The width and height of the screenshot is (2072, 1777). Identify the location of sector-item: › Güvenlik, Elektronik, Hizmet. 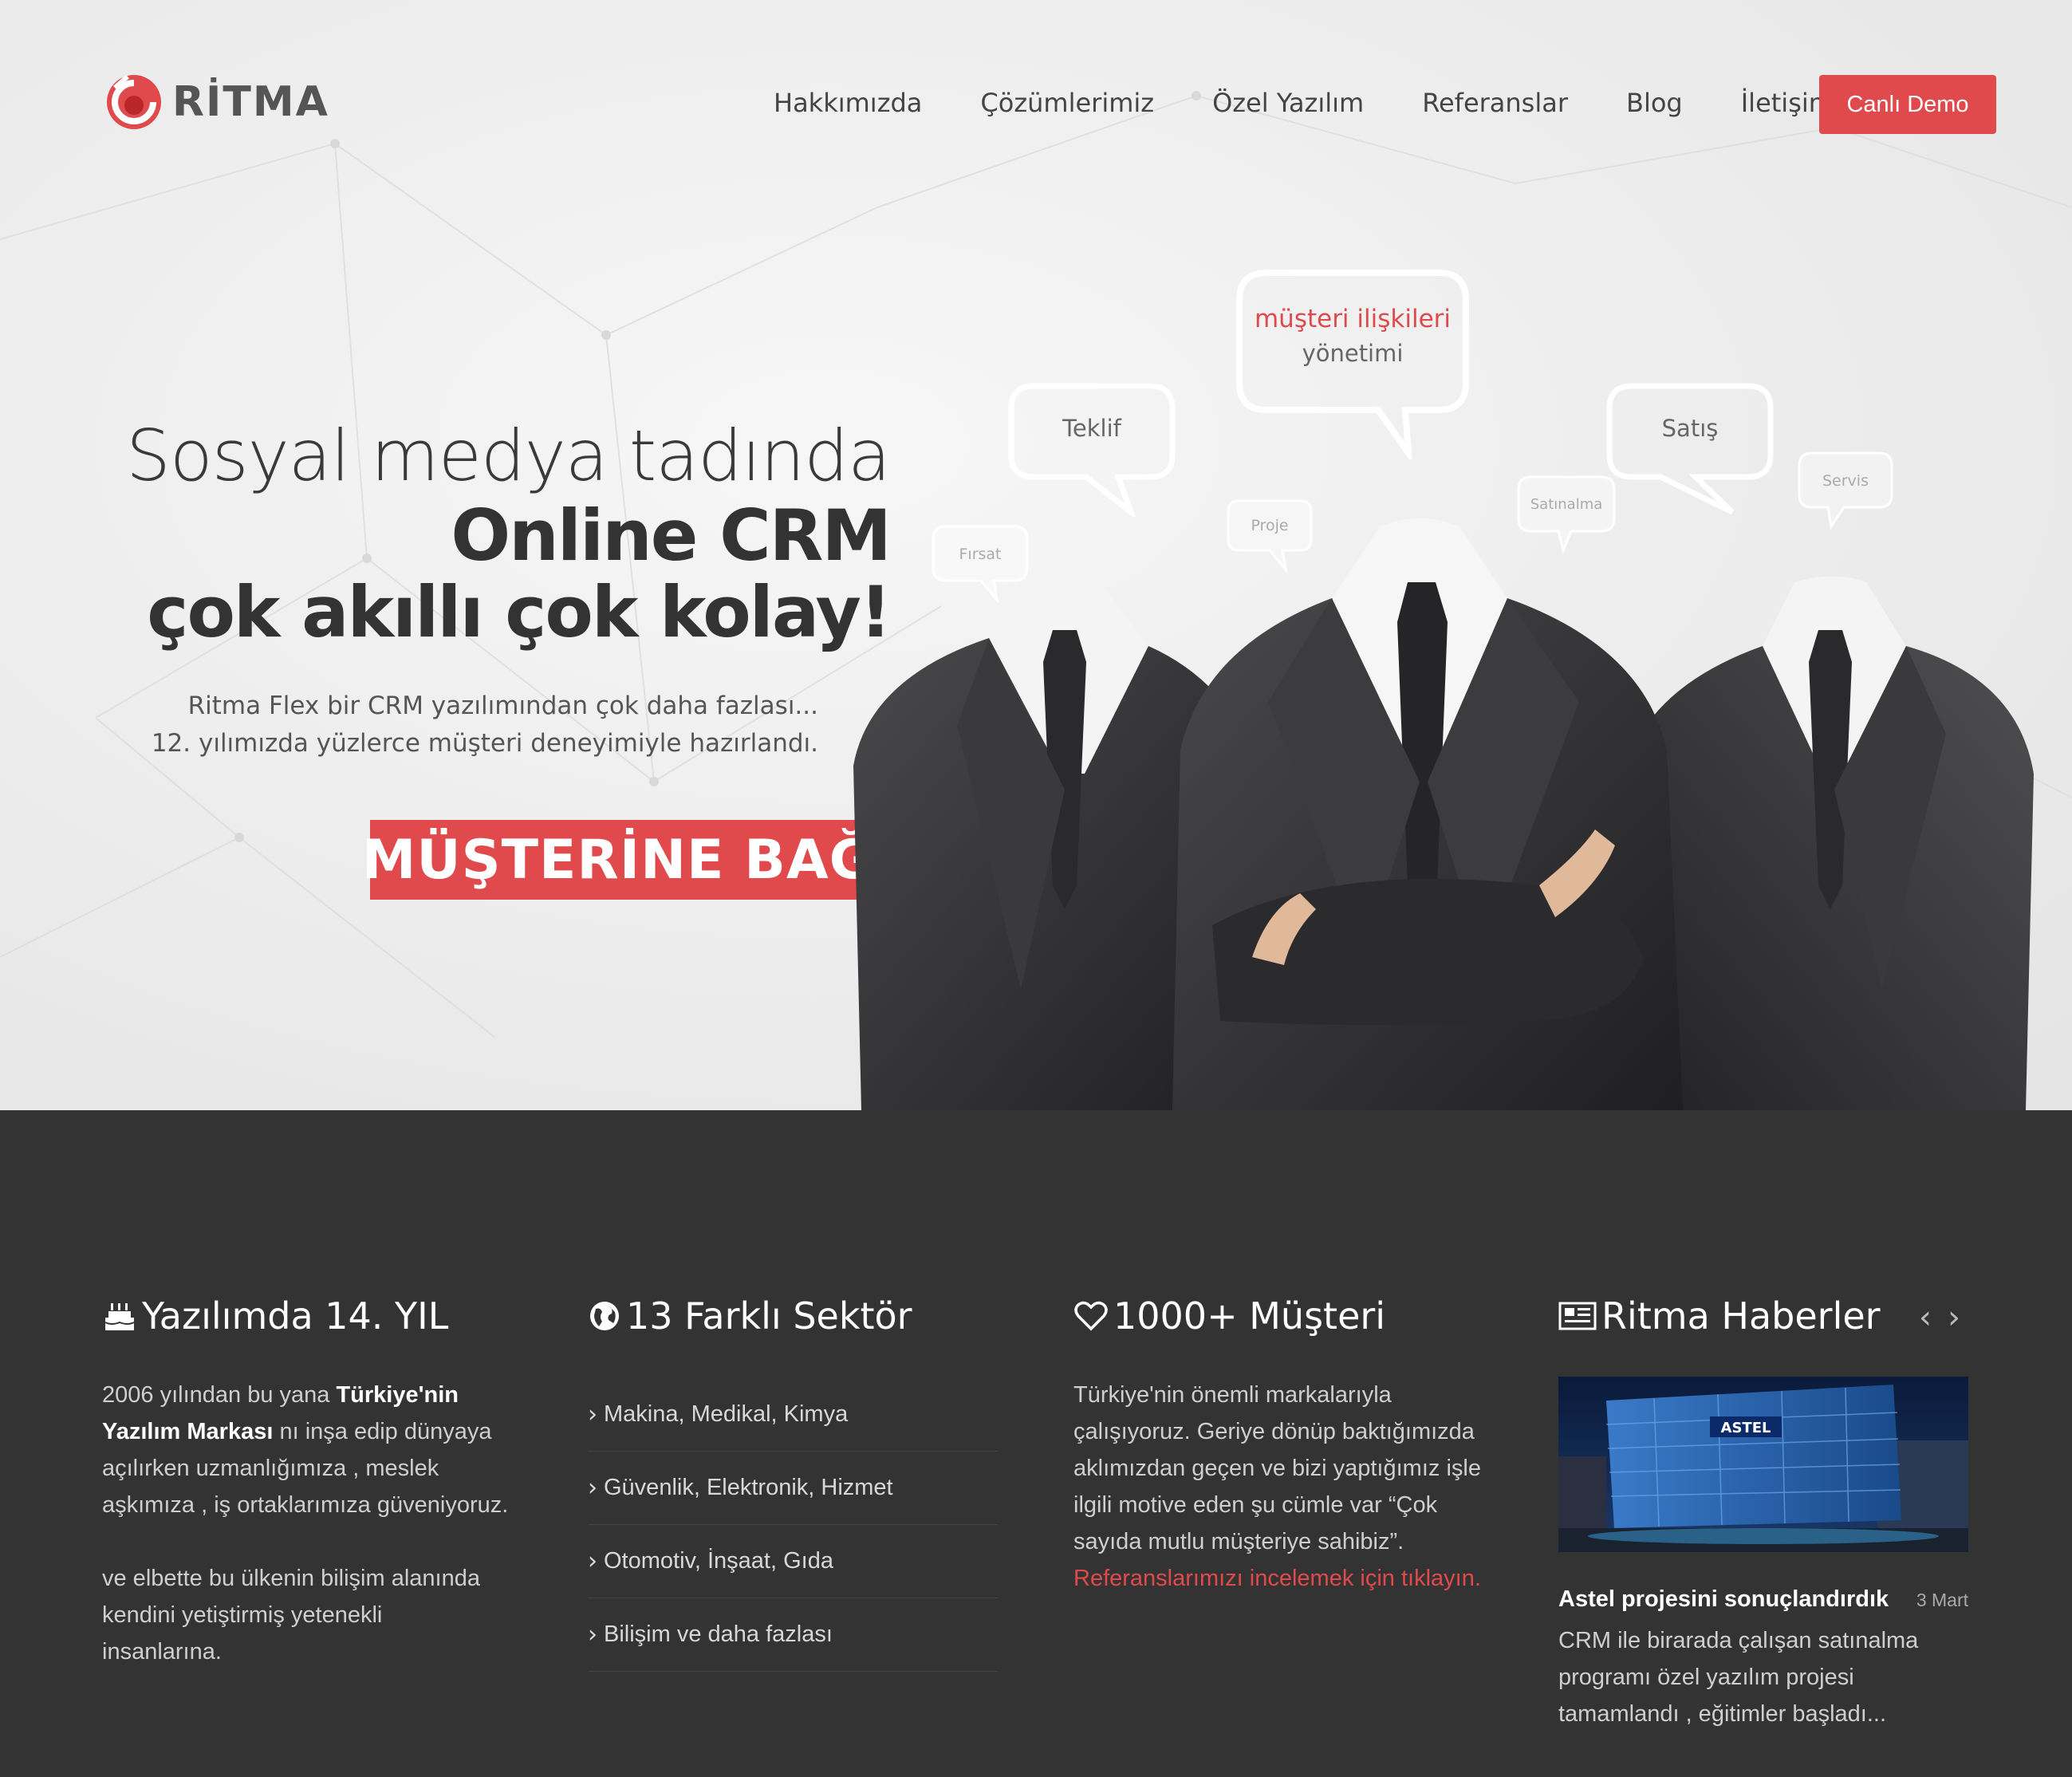
(793, 1489).